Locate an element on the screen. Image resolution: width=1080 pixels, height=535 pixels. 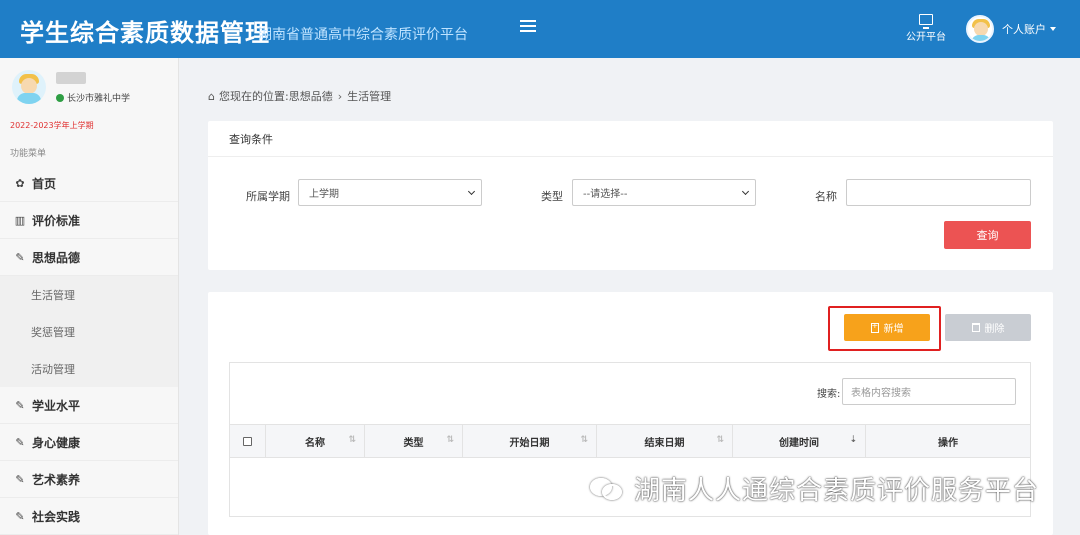
query-button: 查询 is located at coordinates (987, 235).